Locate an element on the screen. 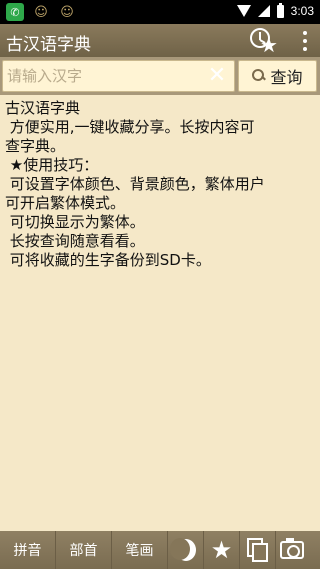 Image resolution: width=320 pixels, height=569 pixels. search-icon is located at coordinates (259, 76).